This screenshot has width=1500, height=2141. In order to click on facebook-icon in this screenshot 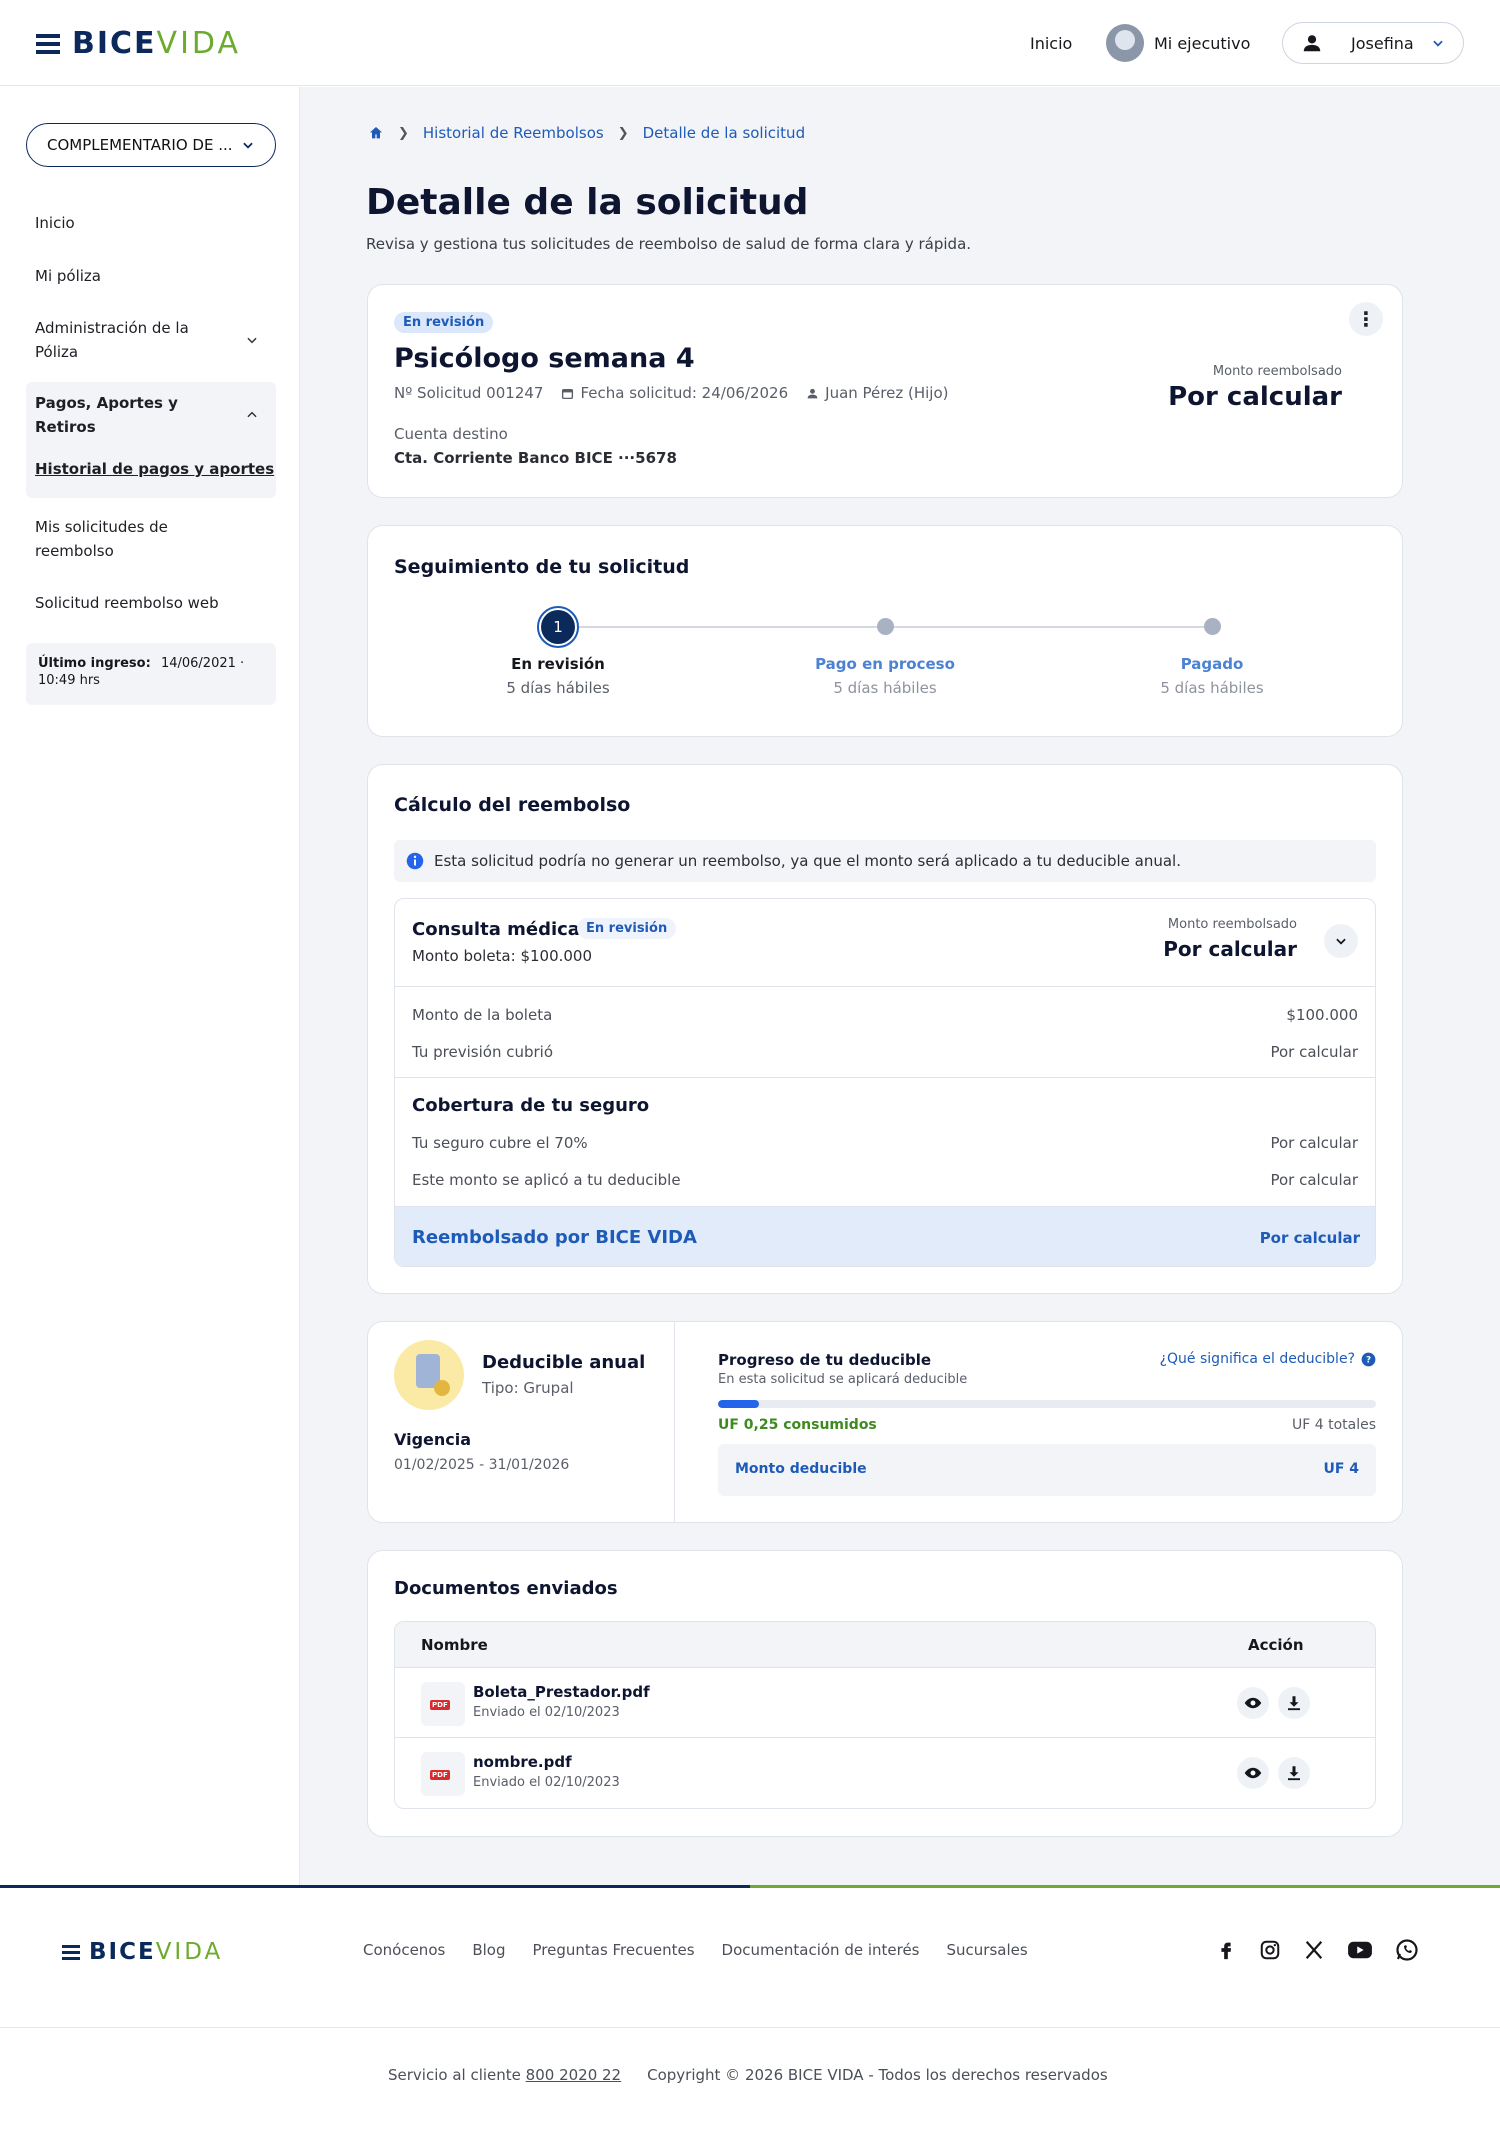, I will do `click(1226, 1950)`.